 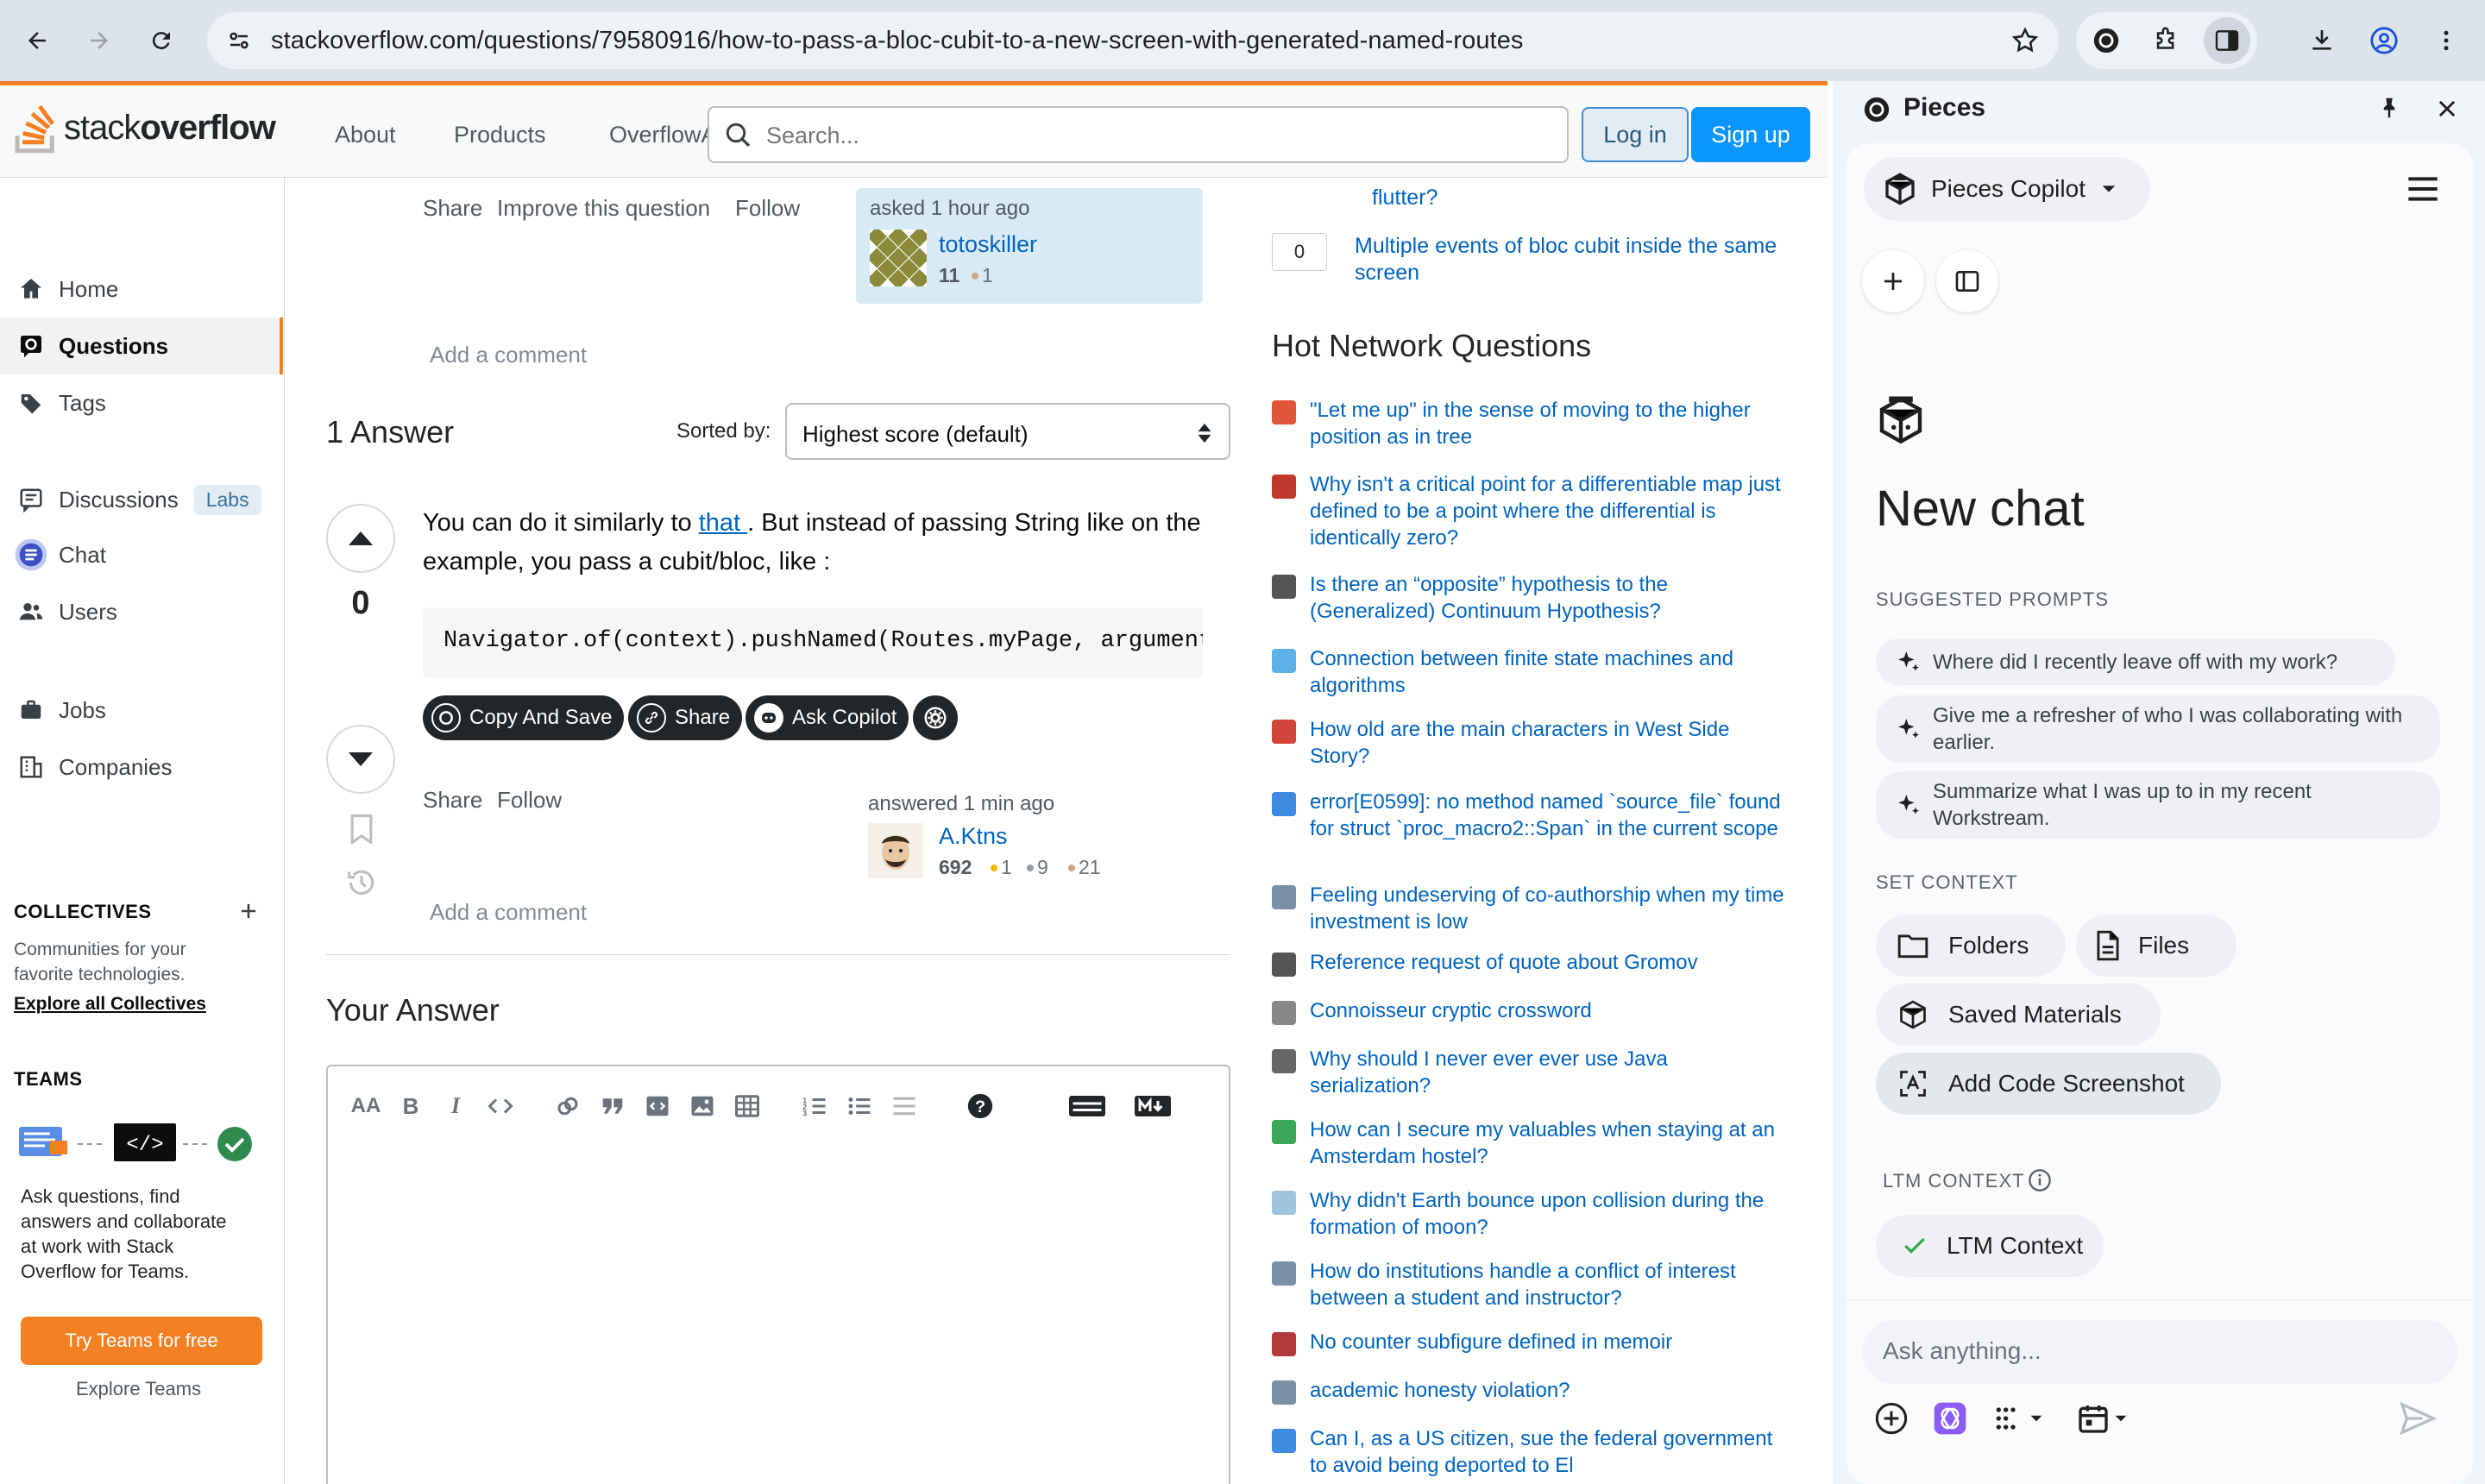 I want to click on nav-about: About, so click(x=366, y=135).